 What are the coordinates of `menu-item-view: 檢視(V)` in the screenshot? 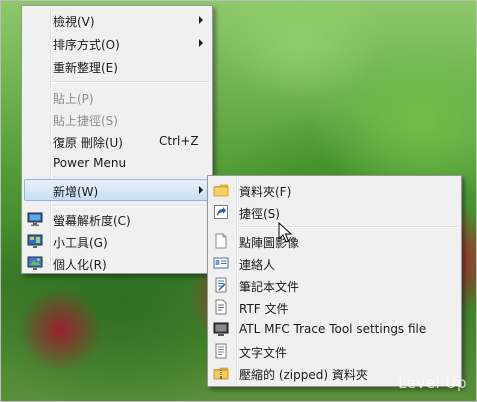 It's located at (117, 20).